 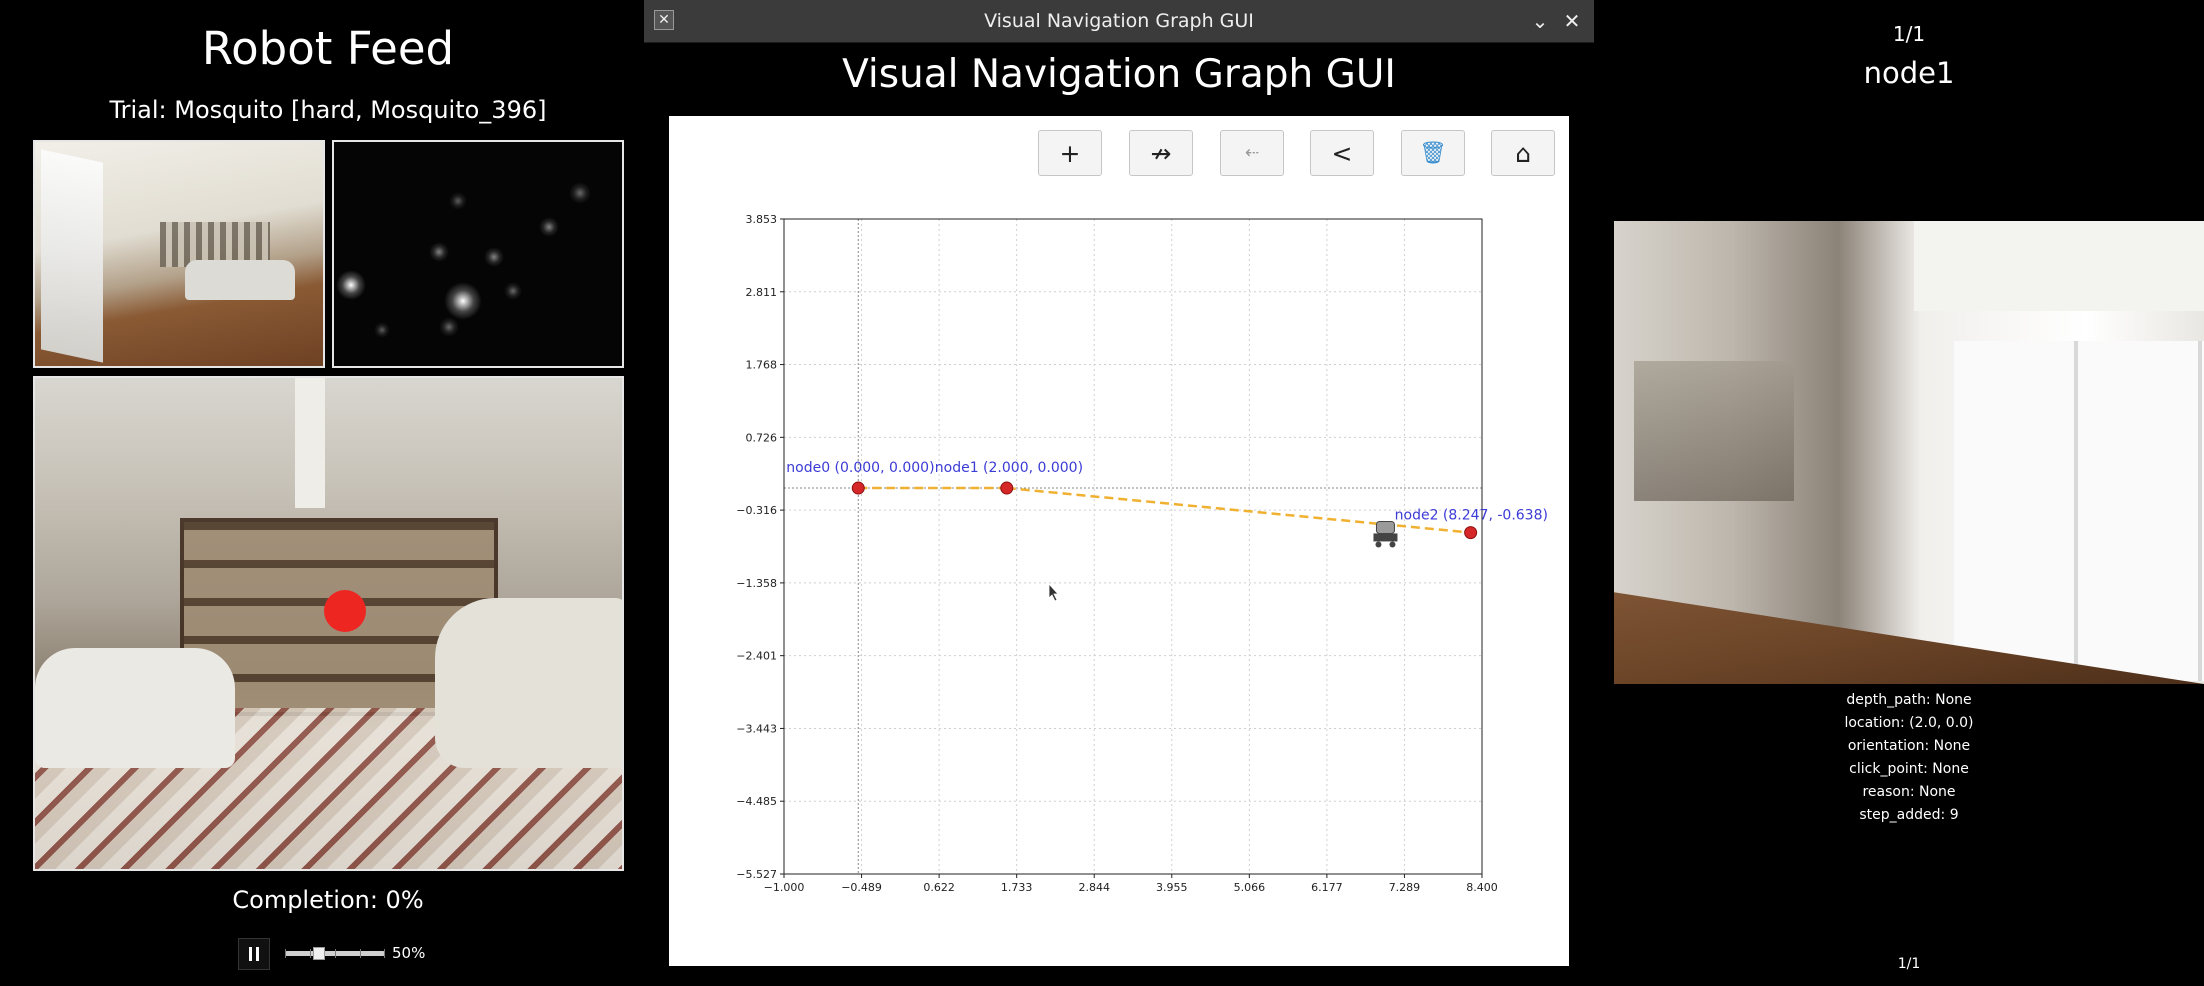 I want to click on couch-right, so click(x=528, y=683).